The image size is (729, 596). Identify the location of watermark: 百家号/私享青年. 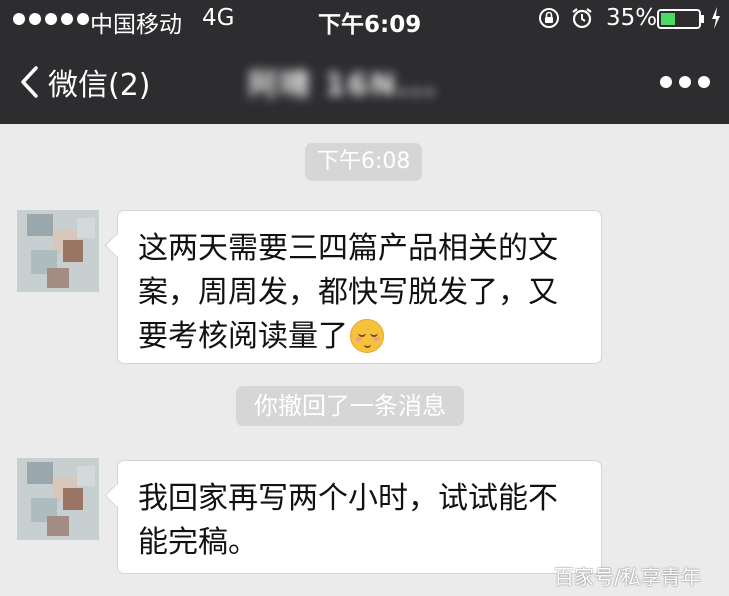
(627, 577).